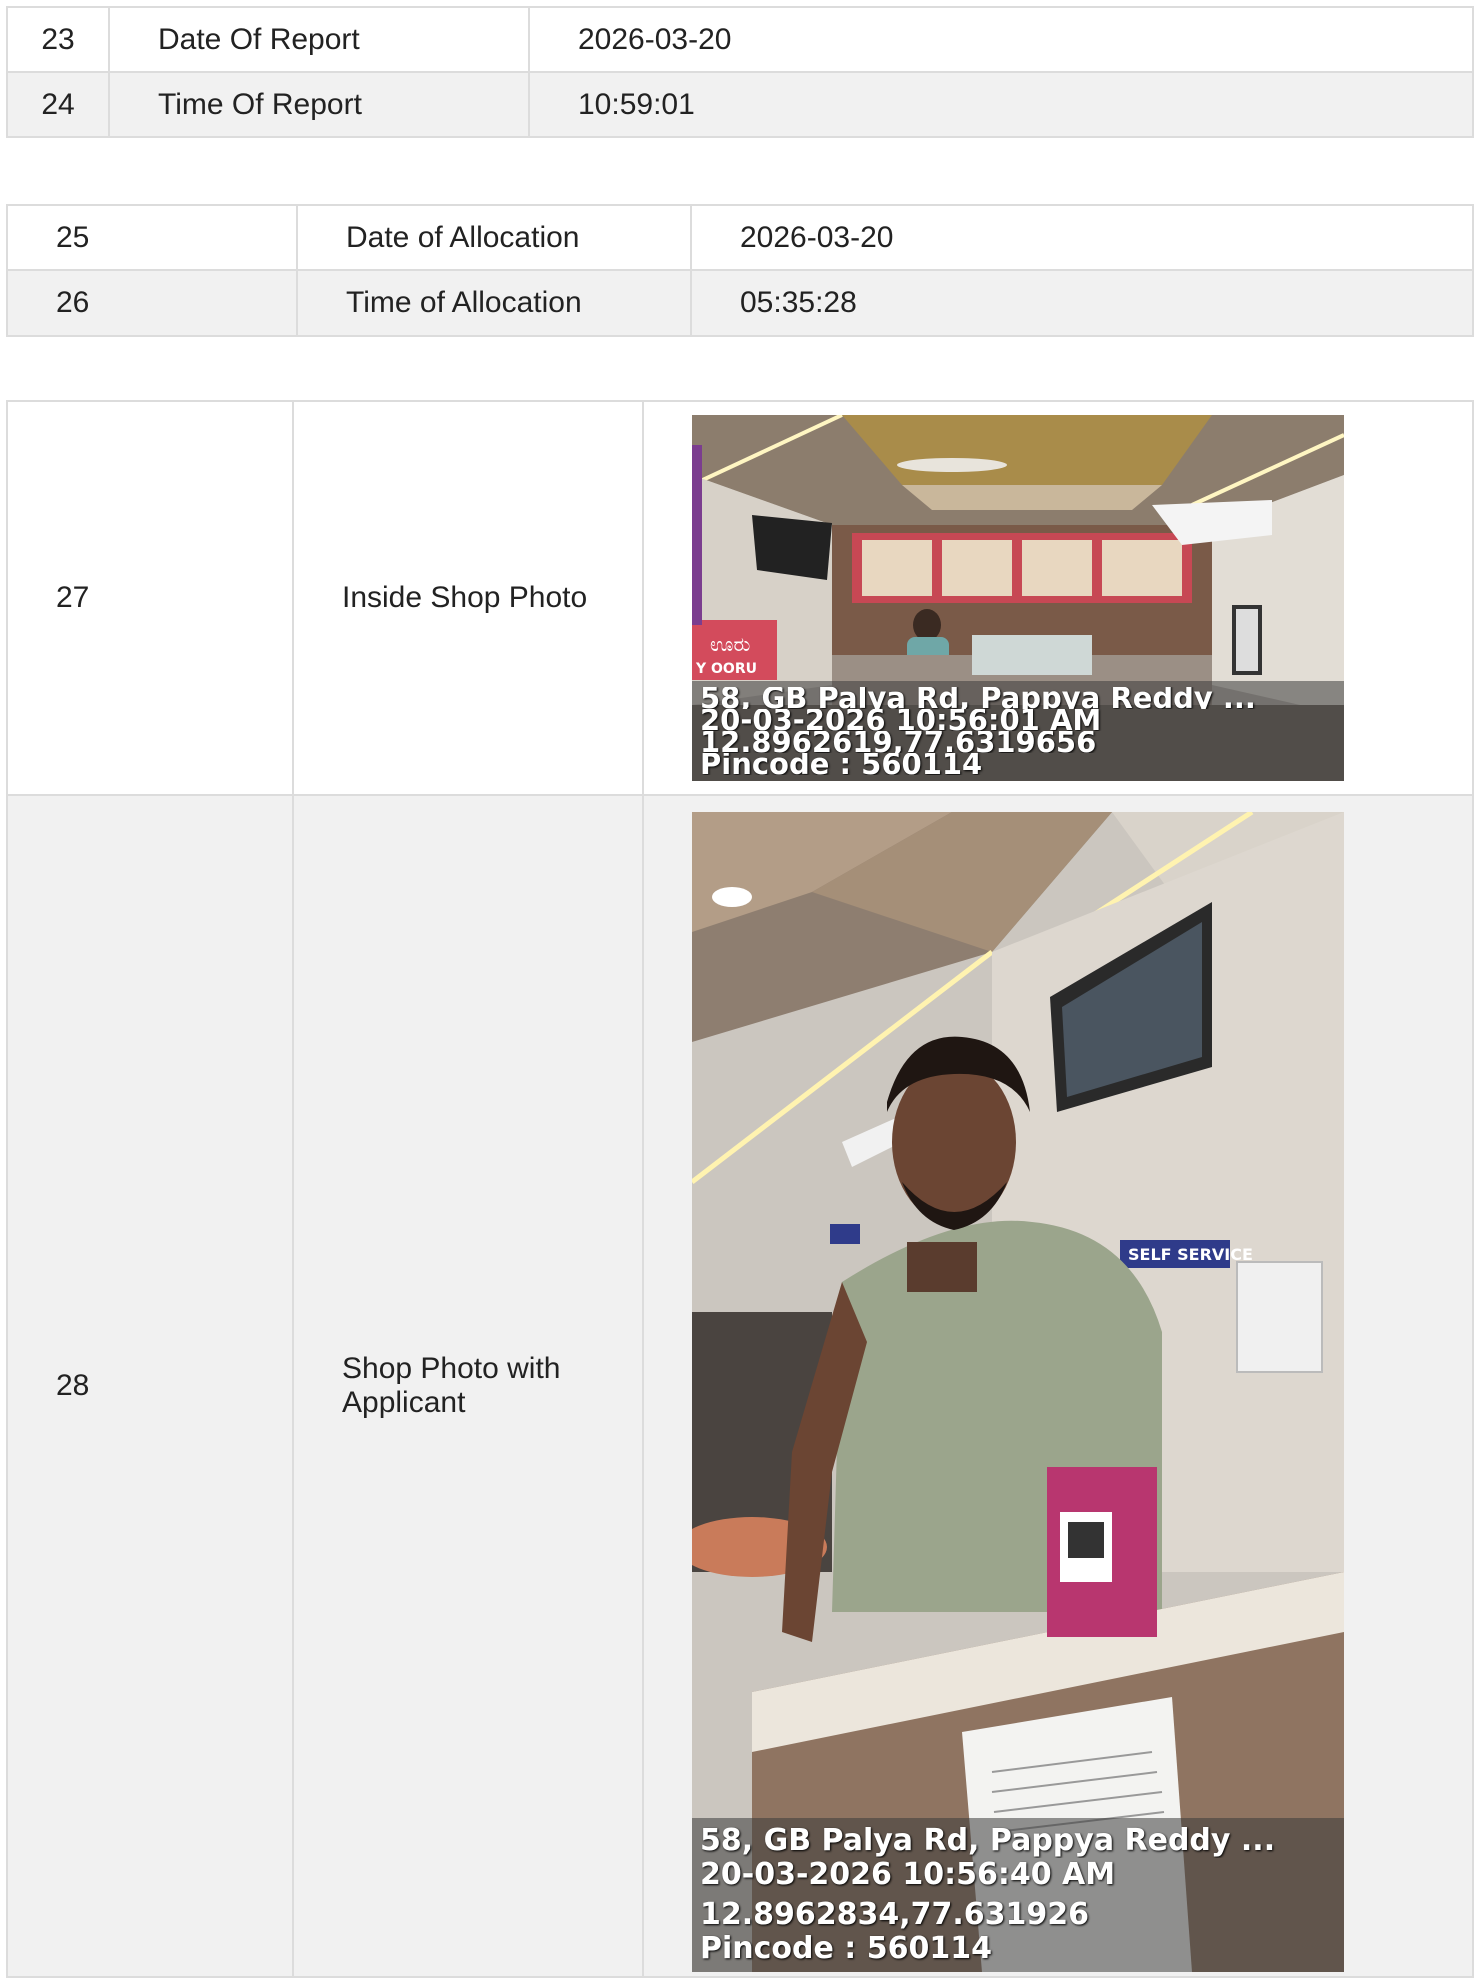  Describe the element at coordinates (898, 742) in the screenshot. I see `stamp-coordinates: 12.8962619,77.6319656` at that location.